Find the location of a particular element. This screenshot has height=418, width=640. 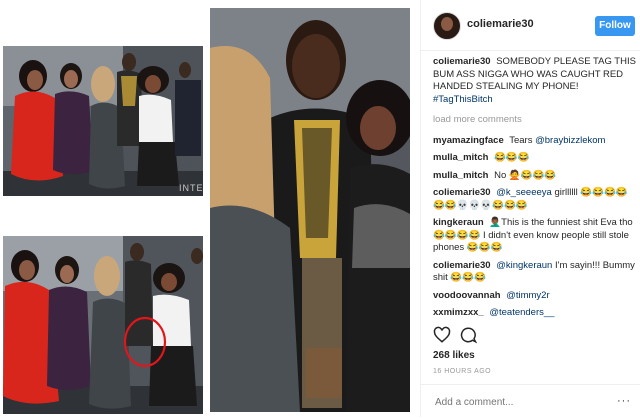

comment-mention: @k_seeeeya is located at coordinates (524, 192).